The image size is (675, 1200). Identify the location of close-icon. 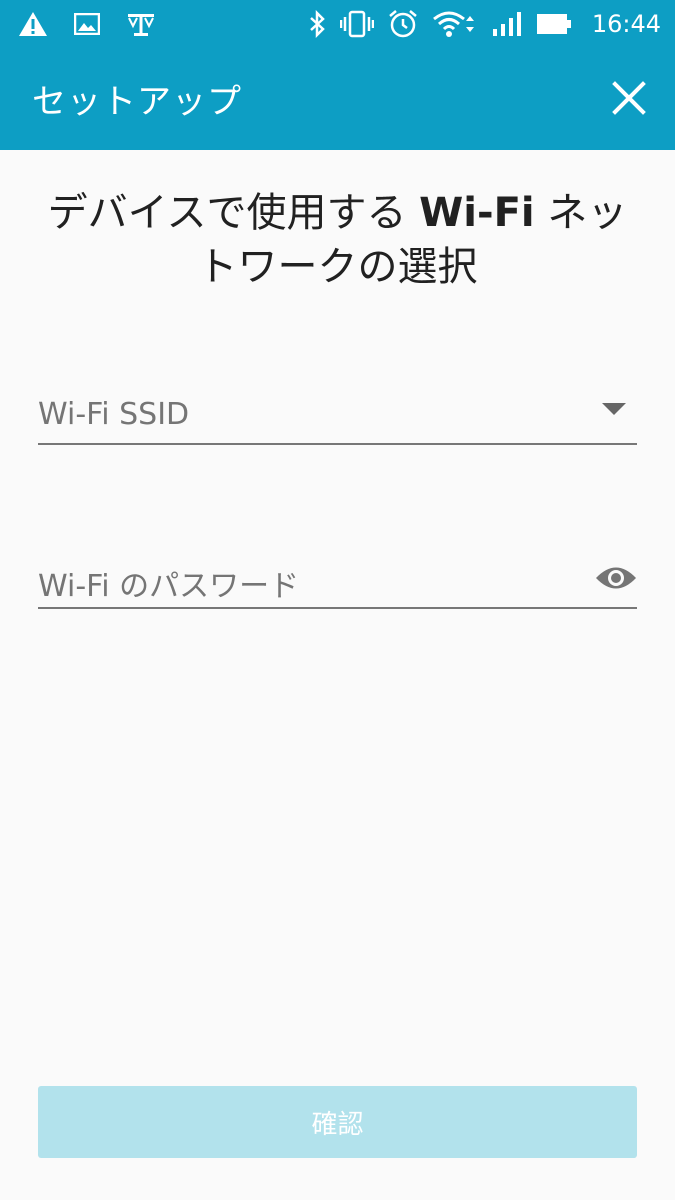
(629, 98).